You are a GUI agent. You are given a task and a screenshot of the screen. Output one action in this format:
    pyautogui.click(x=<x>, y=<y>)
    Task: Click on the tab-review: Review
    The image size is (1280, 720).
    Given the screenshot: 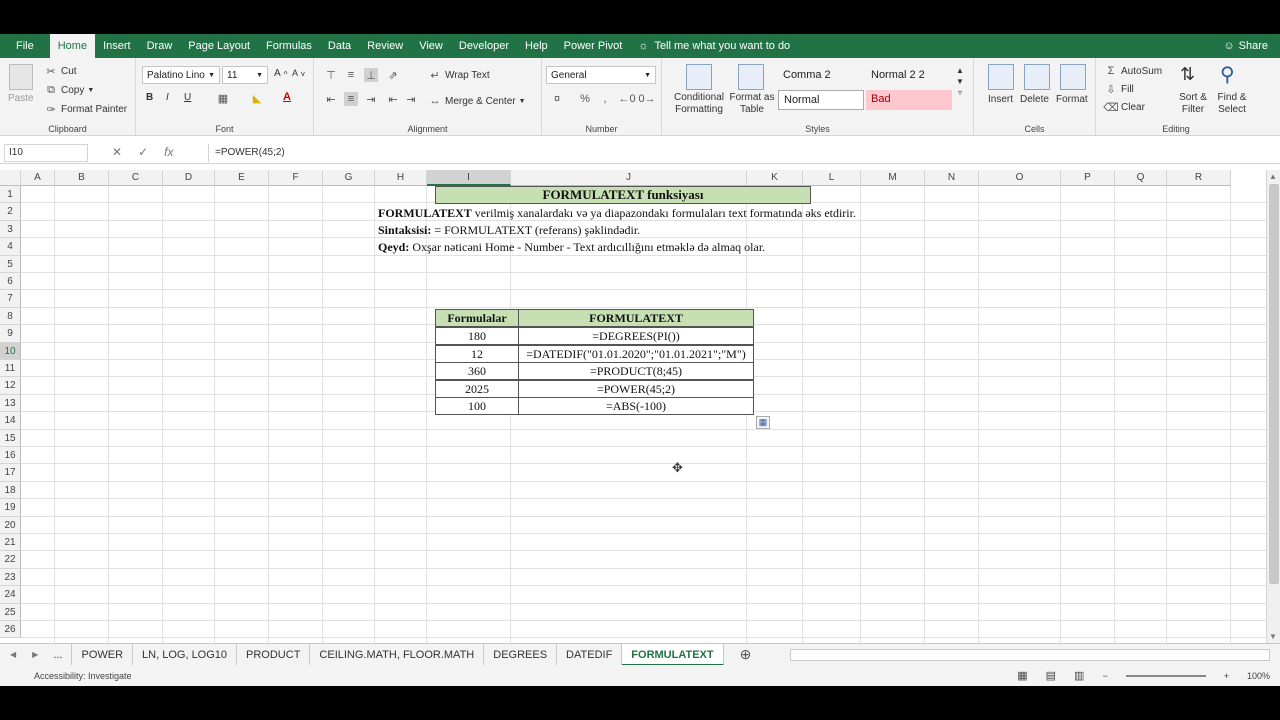 What is the action you would take?
    pyautogui.click(x=385, y=46)
    